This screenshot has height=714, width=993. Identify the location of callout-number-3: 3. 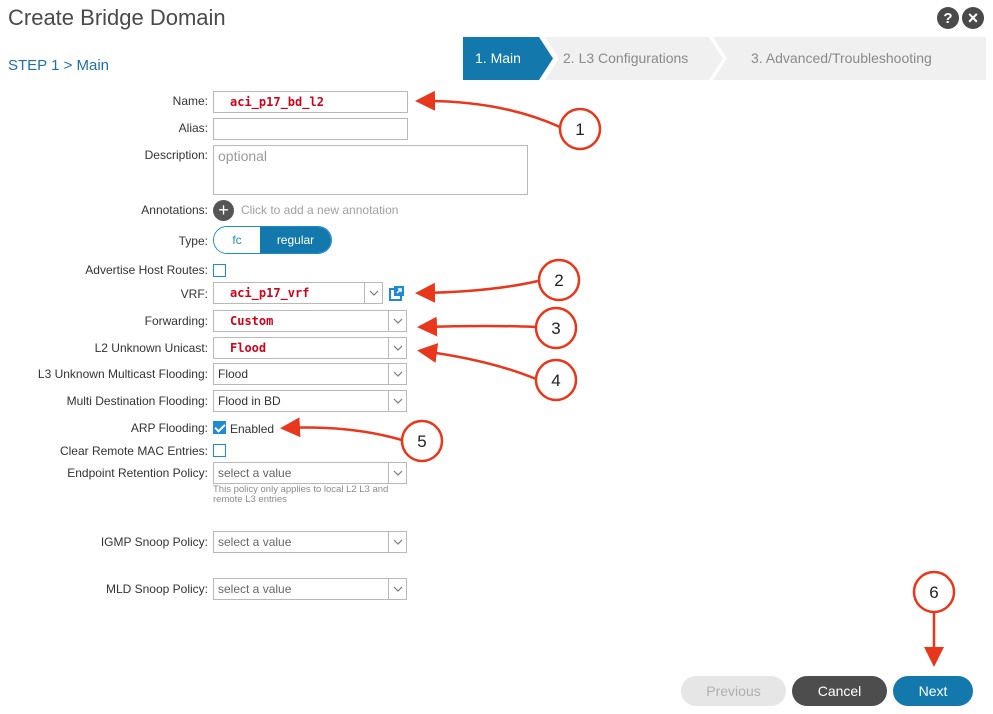
(555, 328).